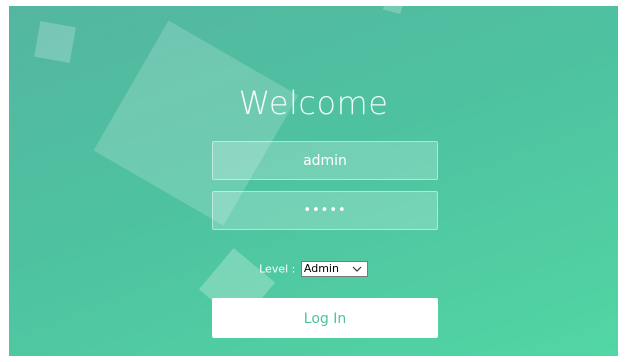 This screenshot has height=362, width=626. What do you see at coordinates (325, 210) in the screenshot?
I see `password-input` at bounding box center [325, 210].